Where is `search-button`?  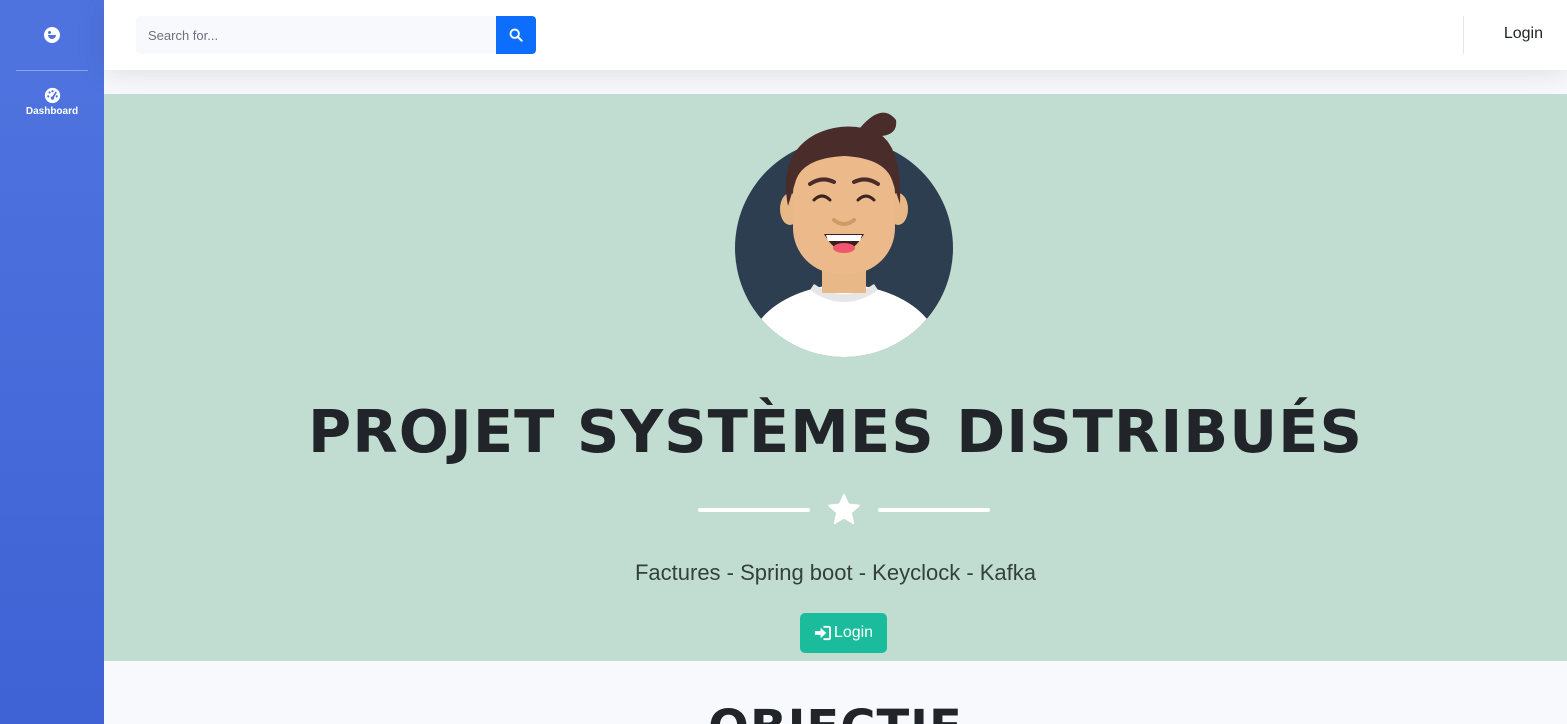
search-button is located at coordinates (516, 35).